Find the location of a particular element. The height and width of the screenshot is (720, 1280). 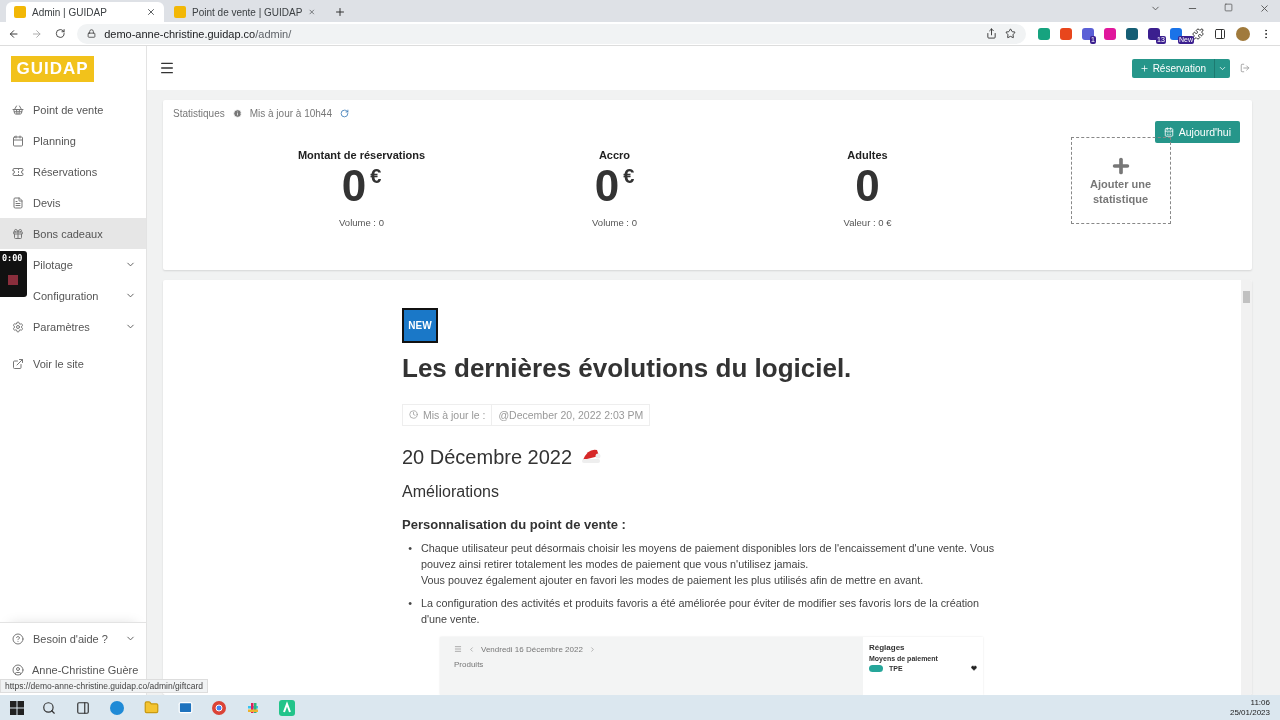

sidebar-item: Paramètres is located at coordinates (73, 326).